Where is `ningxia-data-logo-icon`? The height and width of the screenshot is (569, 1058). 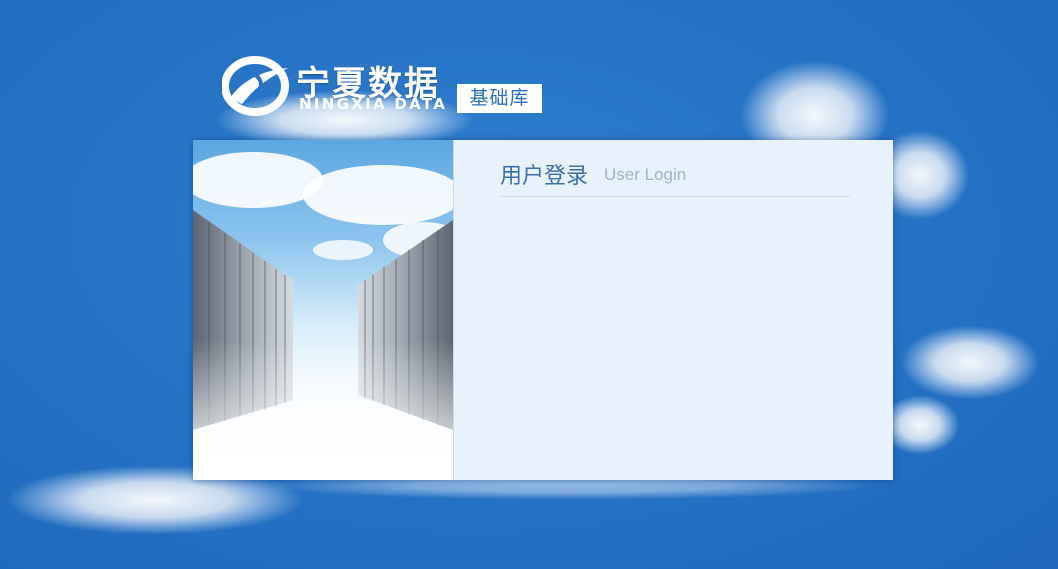 ningxia-data-logo-icon is located at coordinates (255, 86).